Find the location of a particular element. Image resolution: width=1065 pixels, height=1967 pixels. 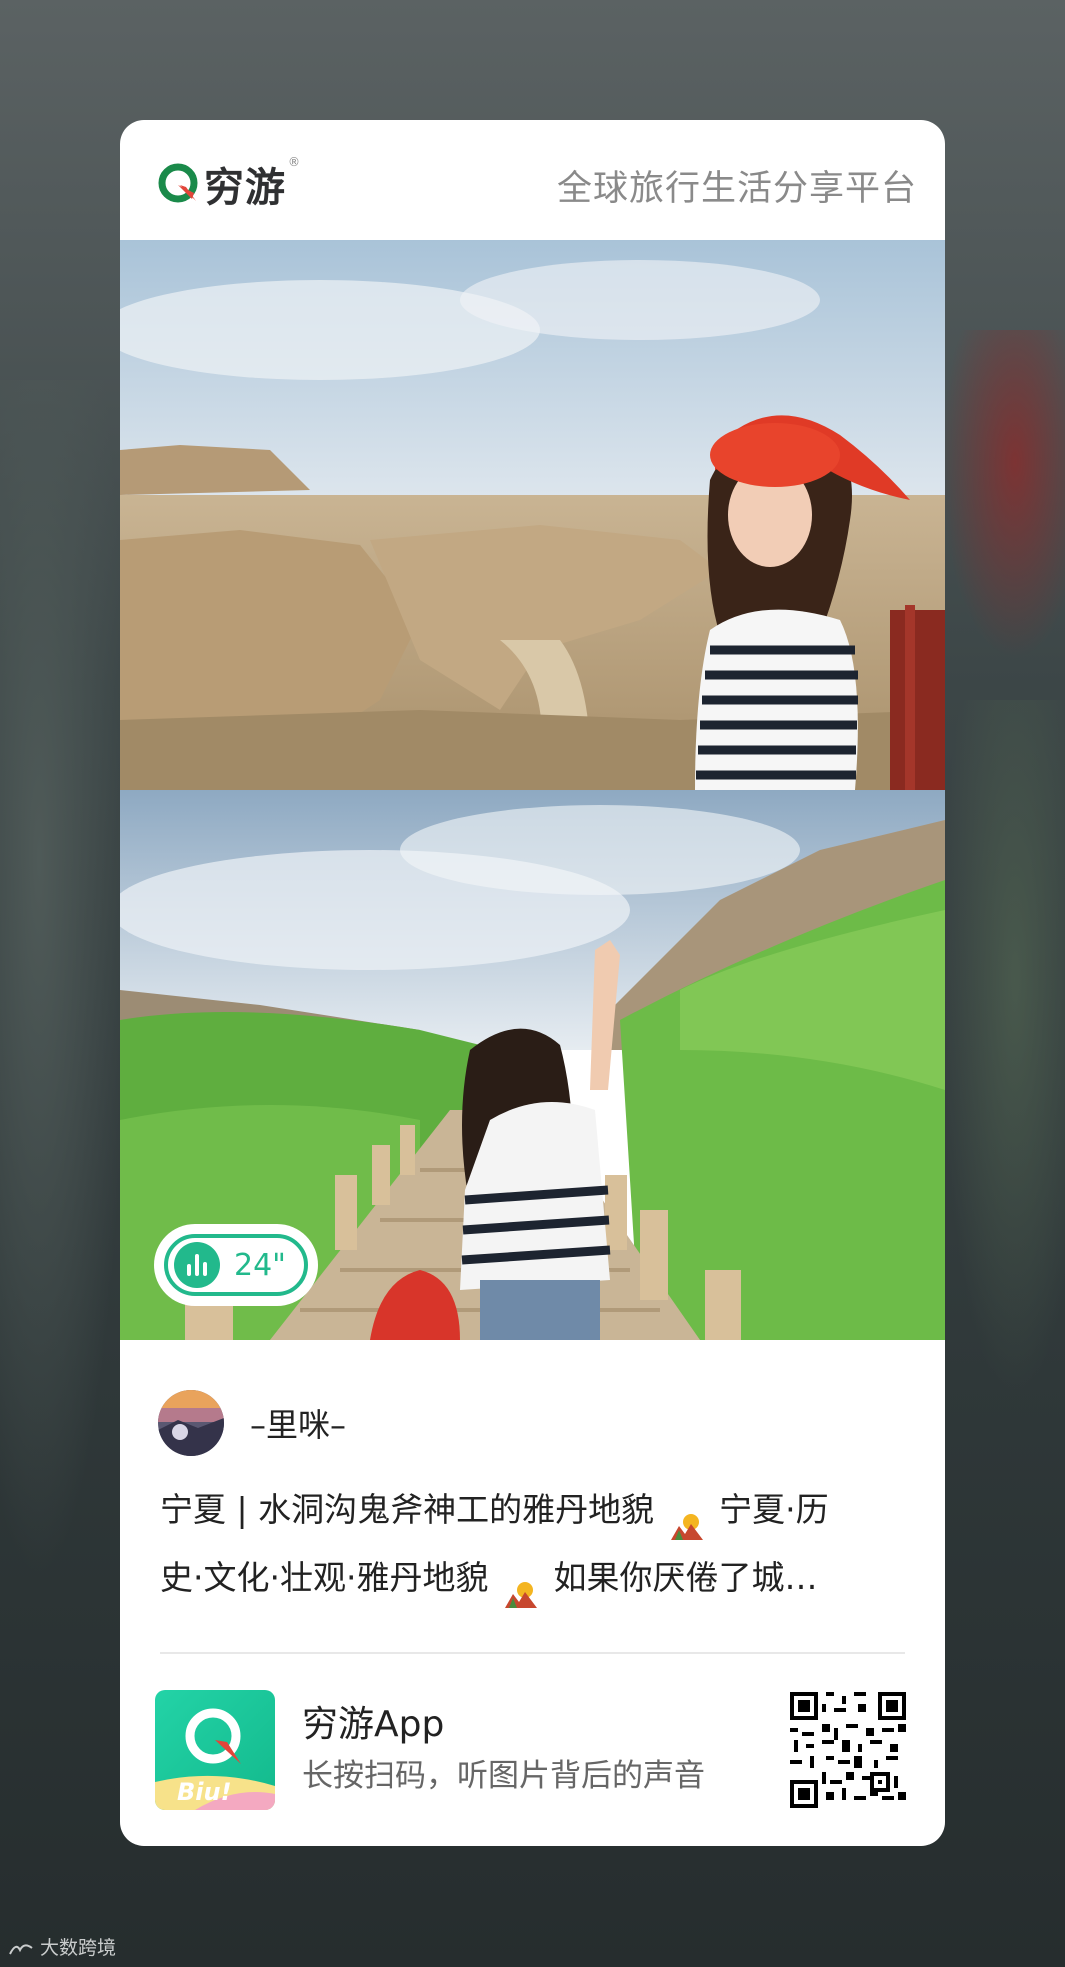

app-icon-label: Biu! is located at coordinates (204, 1792).